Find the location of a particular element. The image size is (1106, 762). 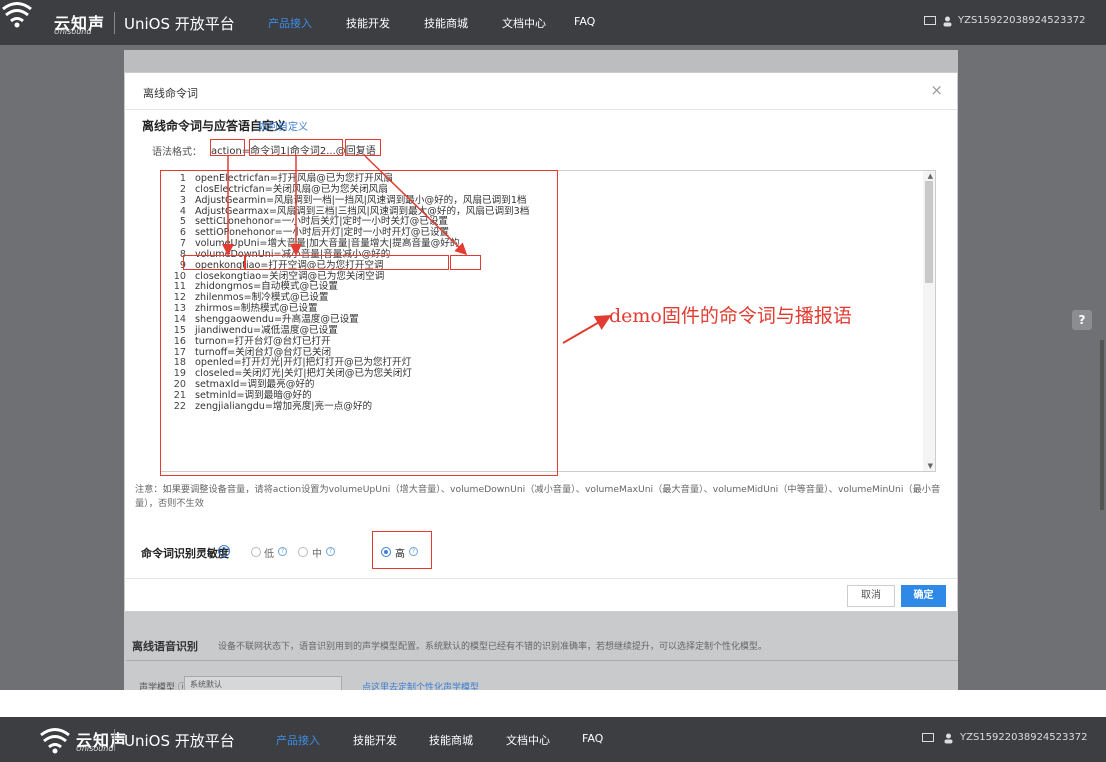

nav-item-skill-dev: 技能开发 is located at coordinates (368, 23).